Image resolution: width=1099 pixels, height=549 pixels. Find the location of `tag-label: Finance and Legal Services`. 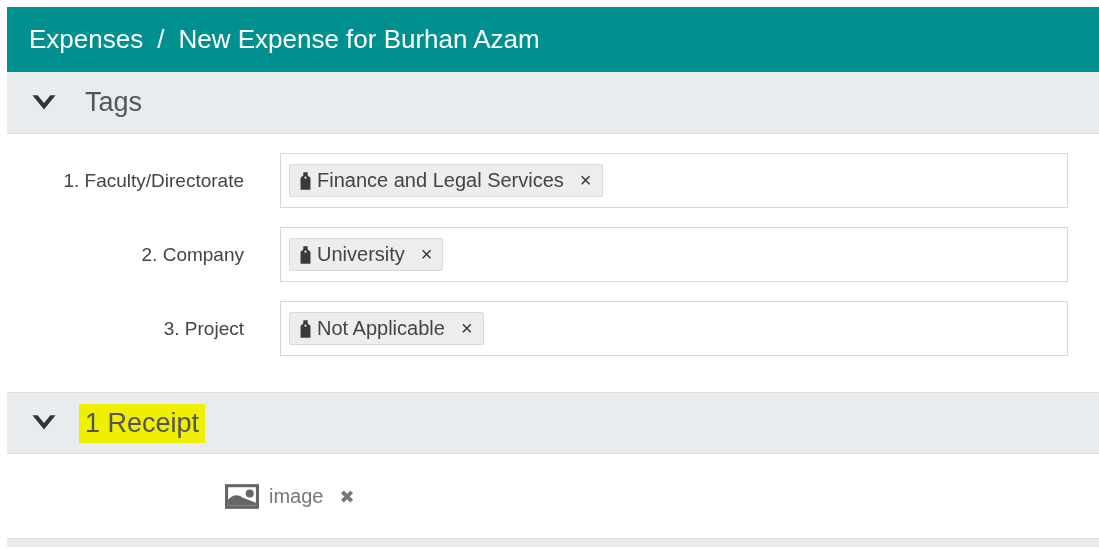

tag-label: Finance and Legal Services is located at coordinates (440, 180).